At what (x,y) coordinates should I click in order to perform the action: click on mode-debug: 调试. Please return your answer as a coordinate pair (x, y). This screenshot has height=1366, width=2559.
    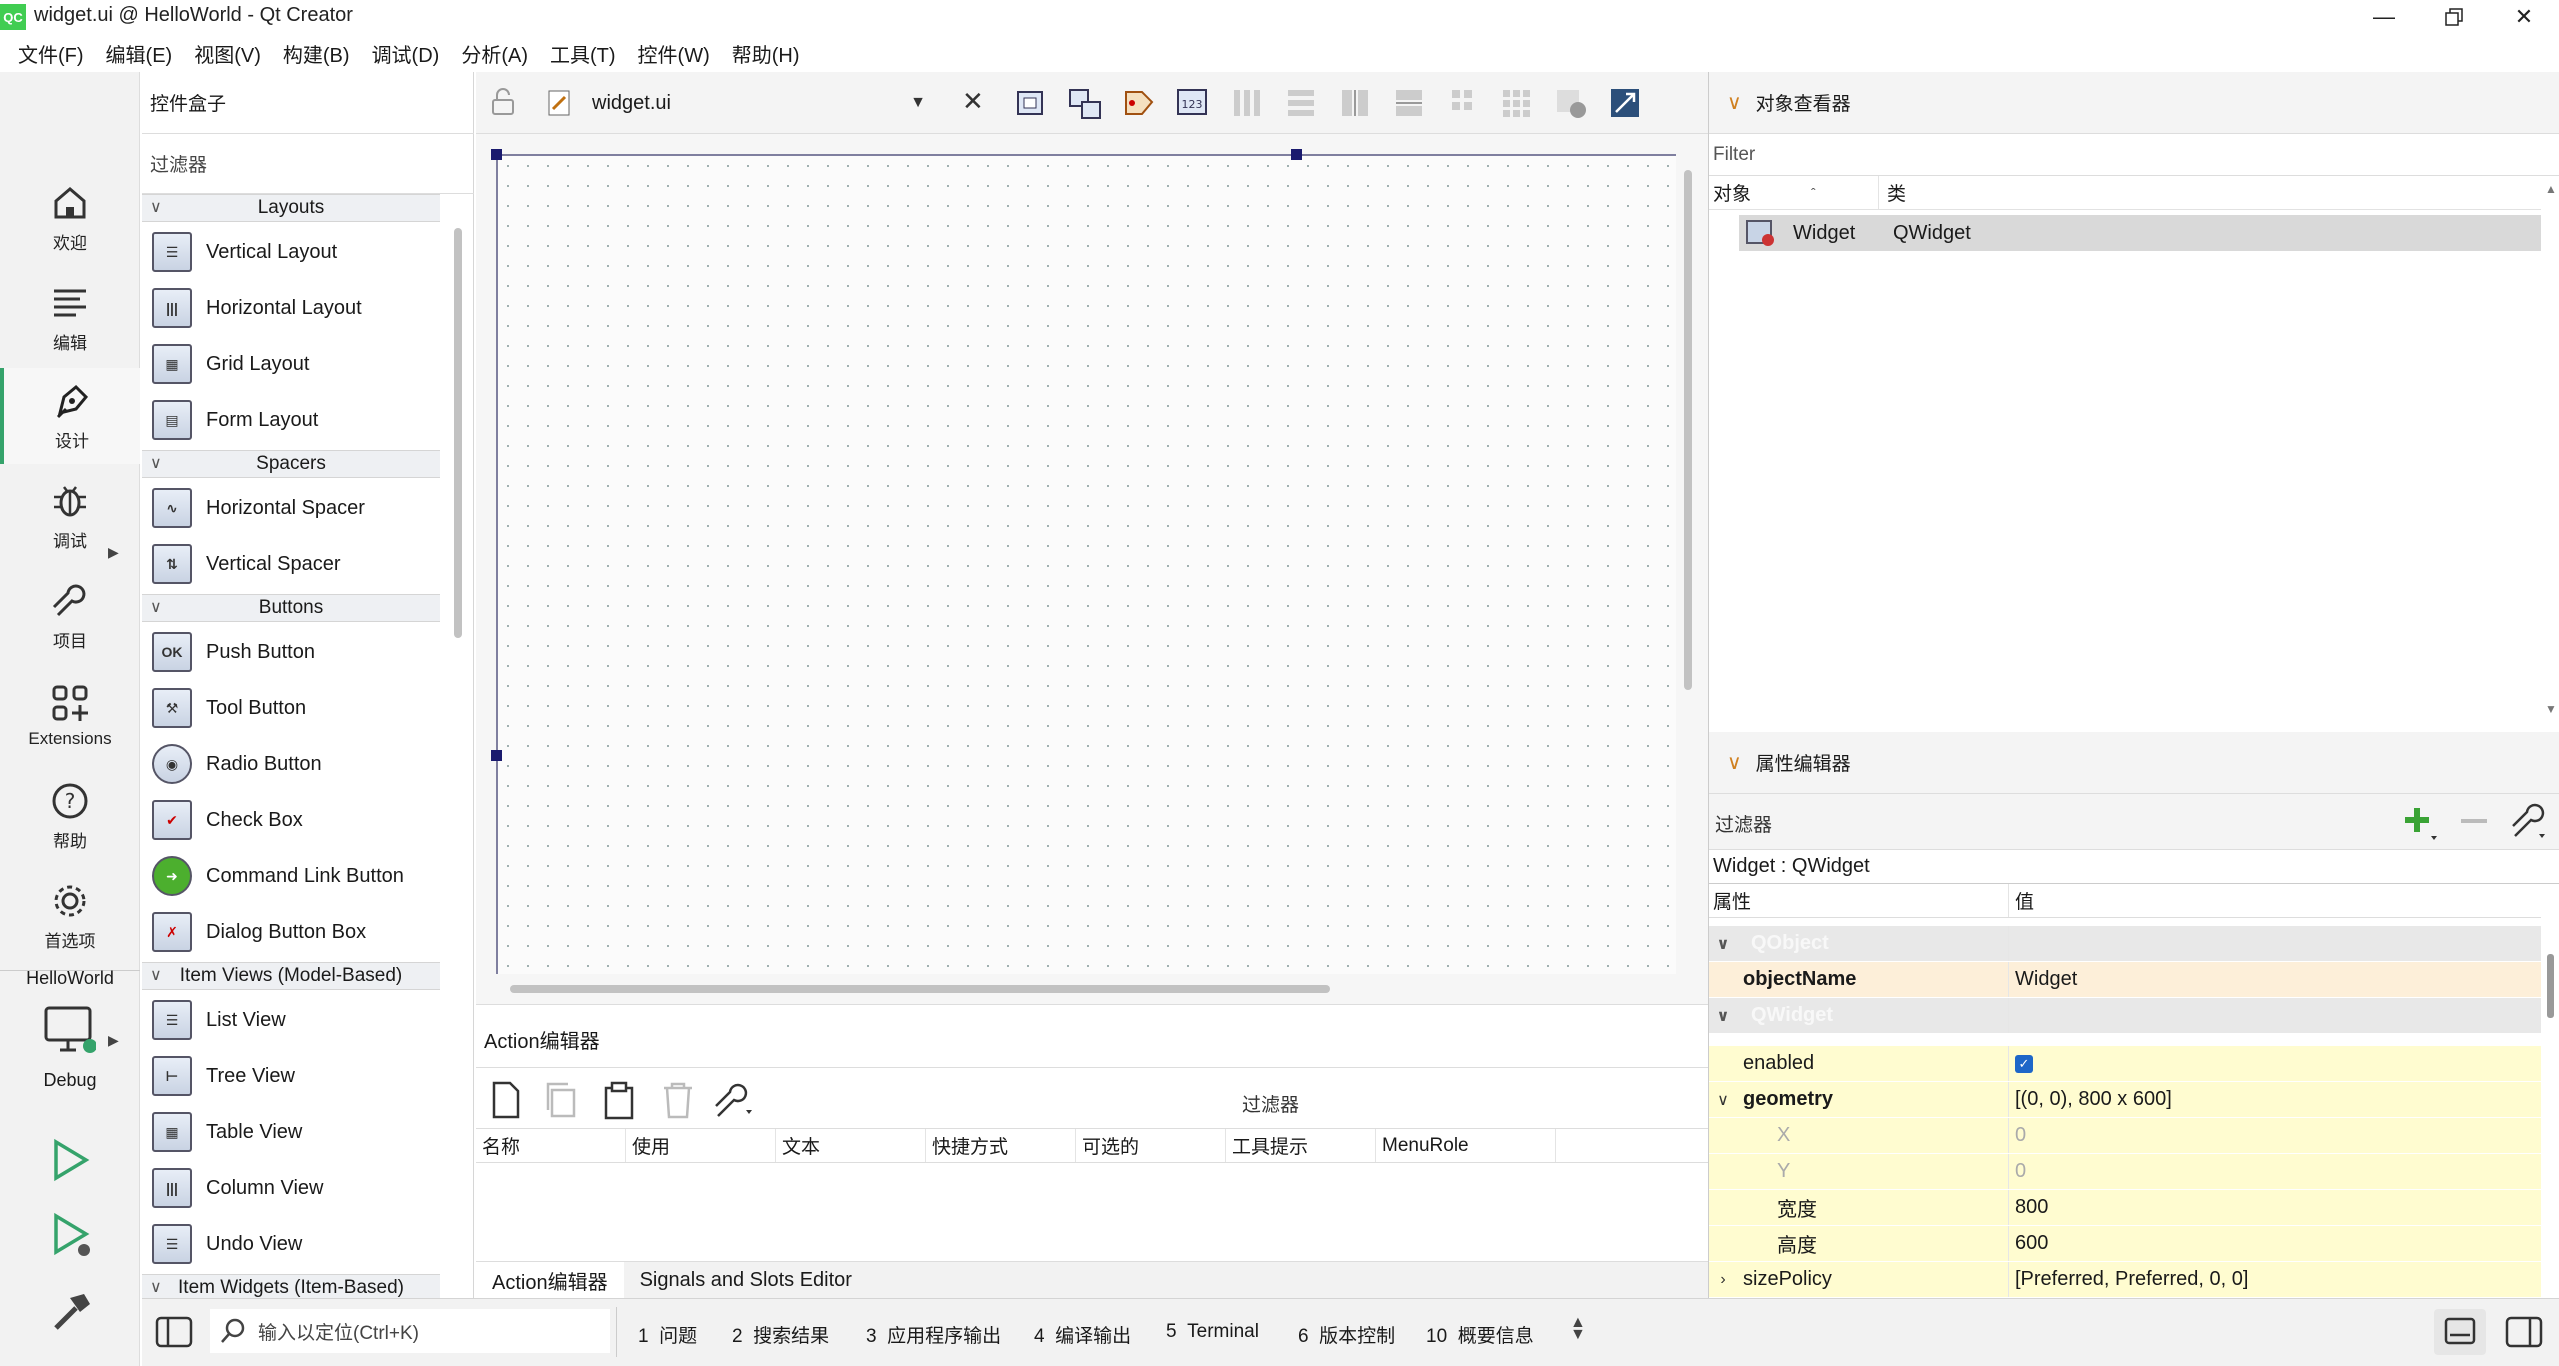
    Looking at the image, I should click on (70, 516).